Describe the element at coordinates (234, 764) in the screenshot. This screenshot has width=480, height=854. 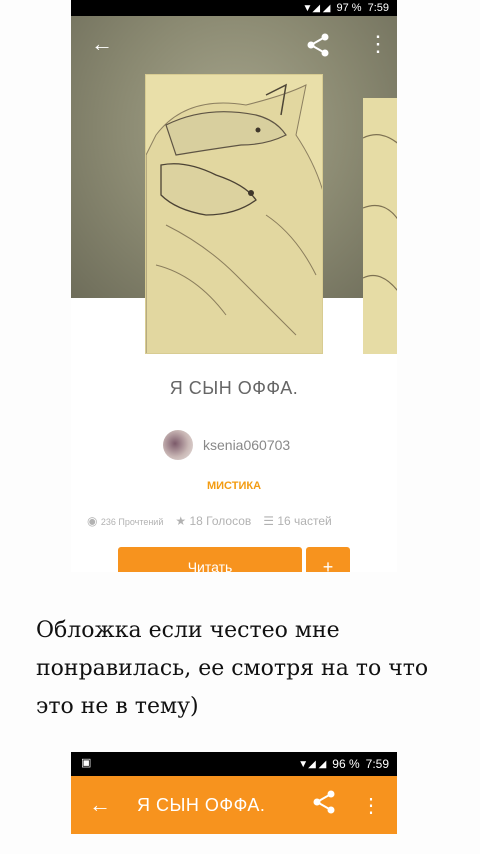
I see `status-bar: ▣ ▼◢ ◢ 96 % 7:59` at that location.